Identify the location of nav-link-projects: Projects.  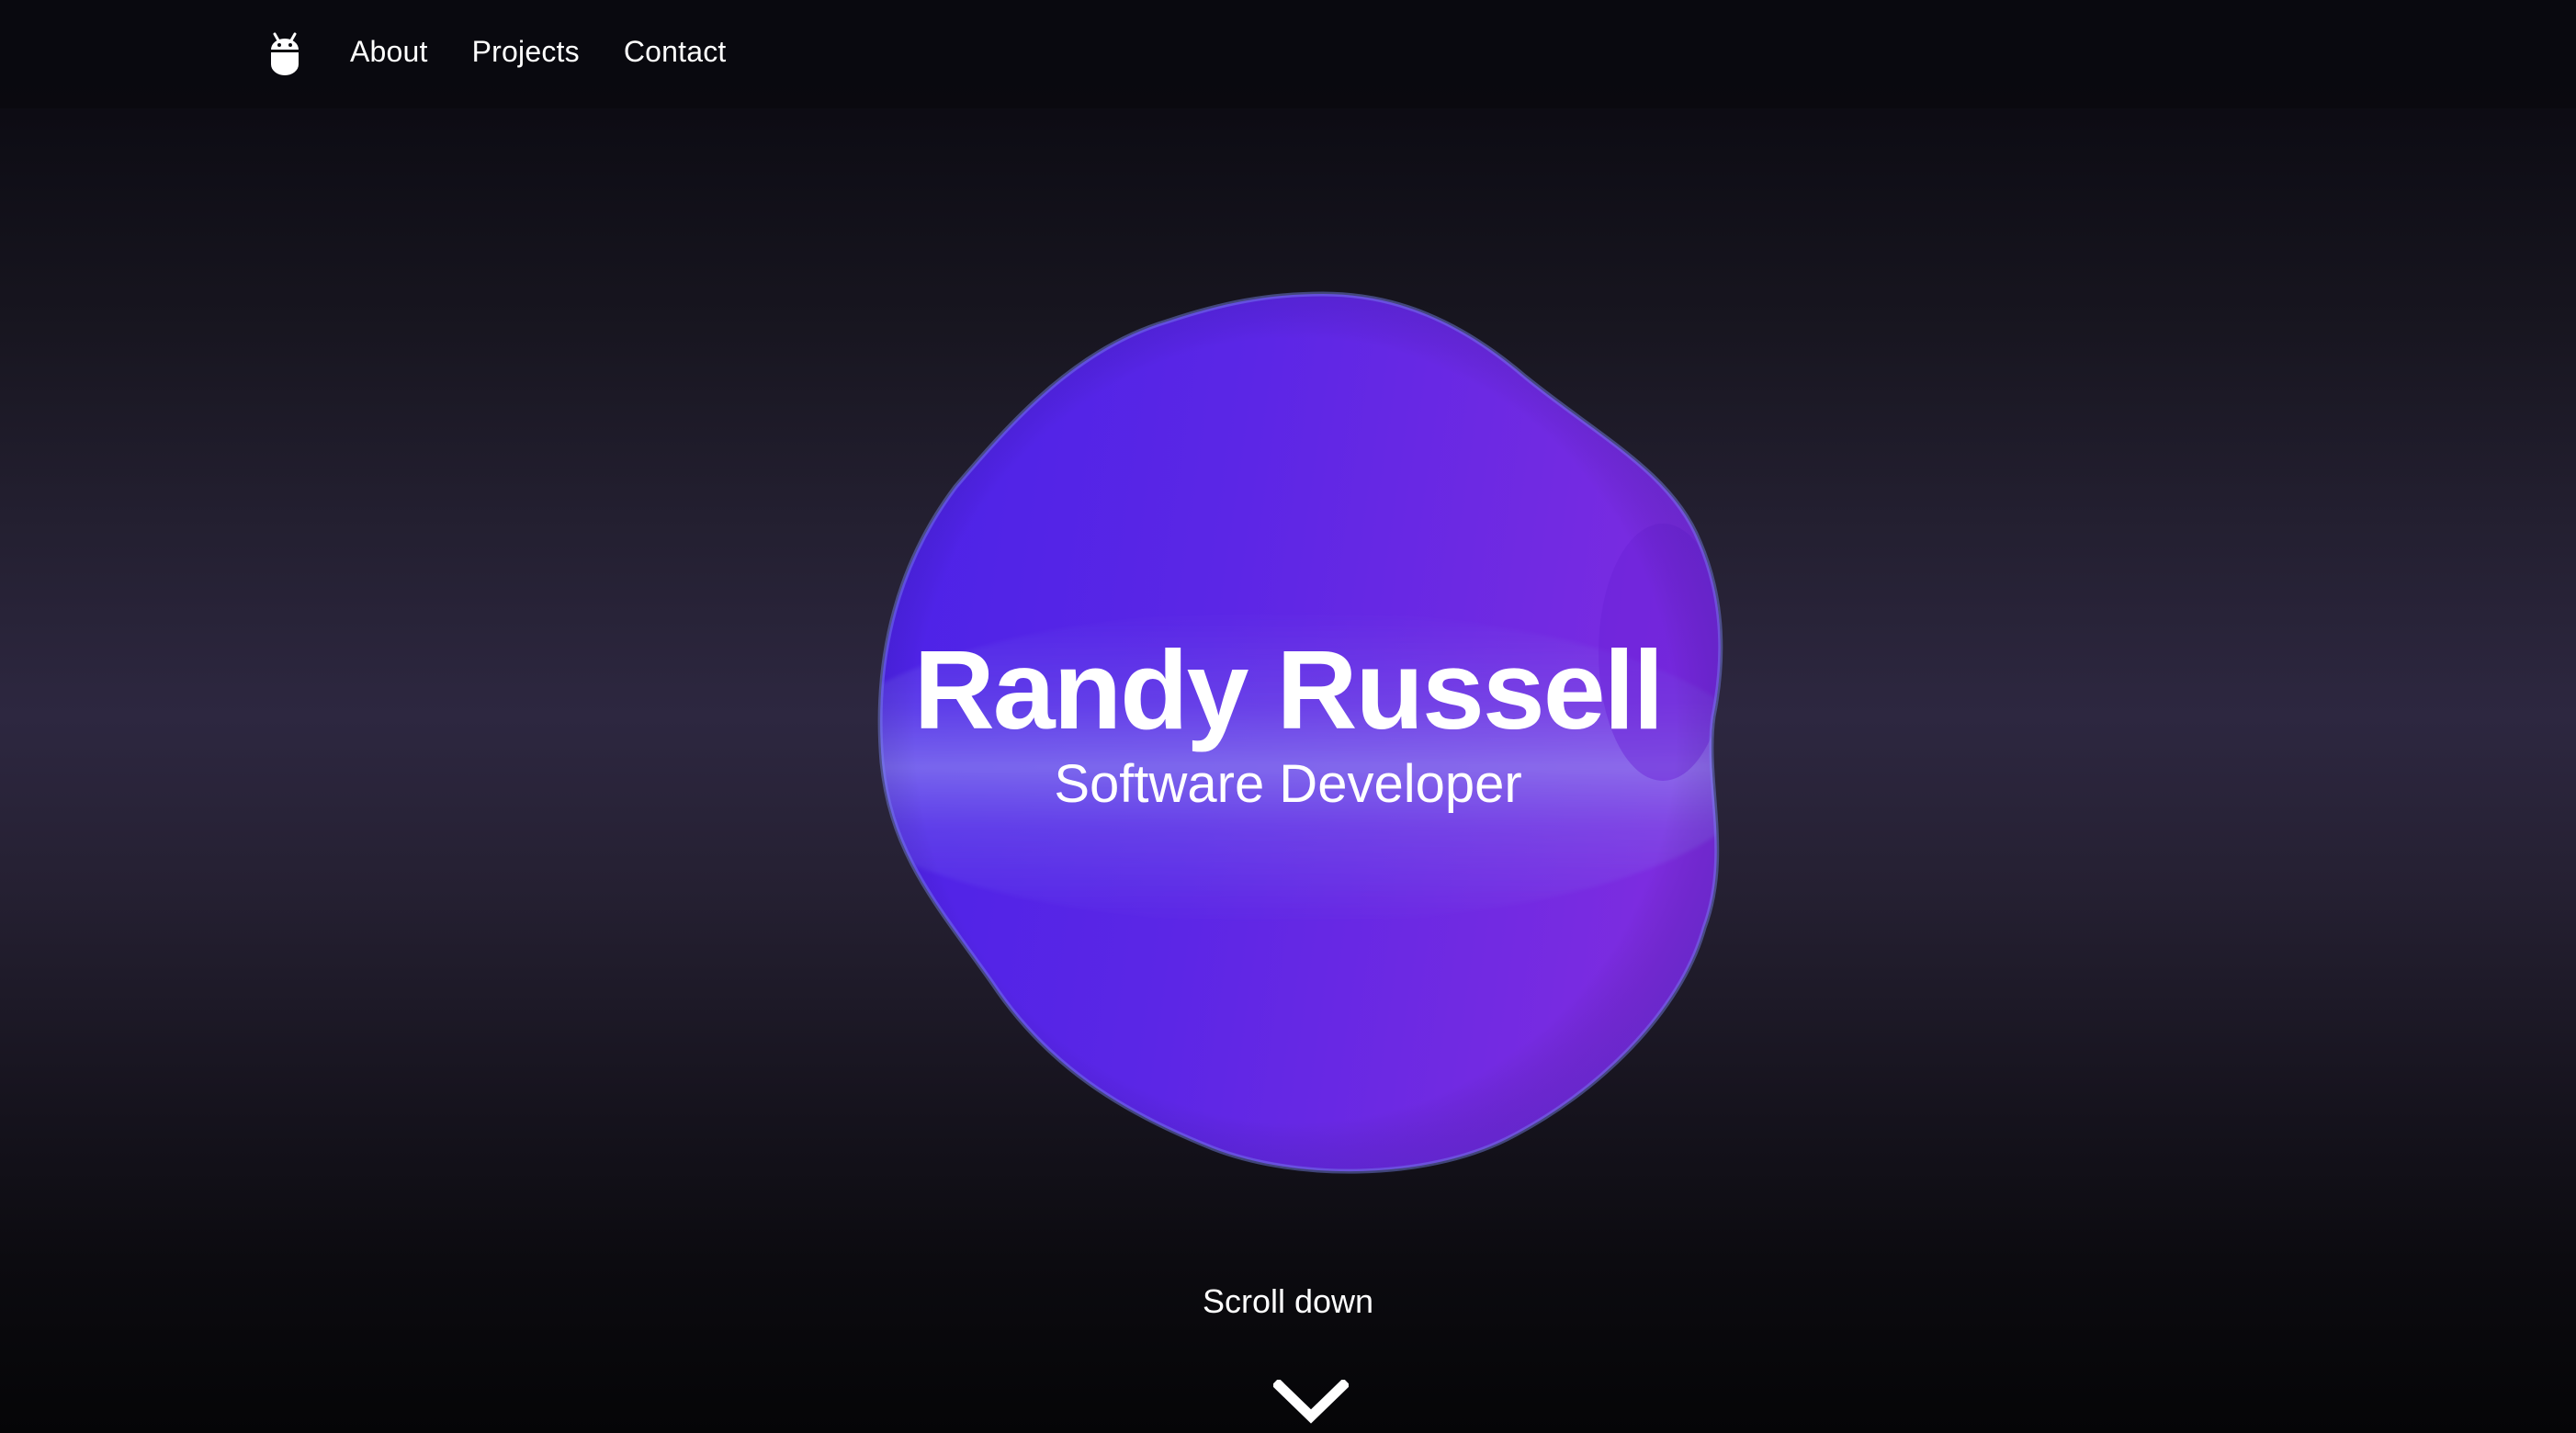
(526, 52).